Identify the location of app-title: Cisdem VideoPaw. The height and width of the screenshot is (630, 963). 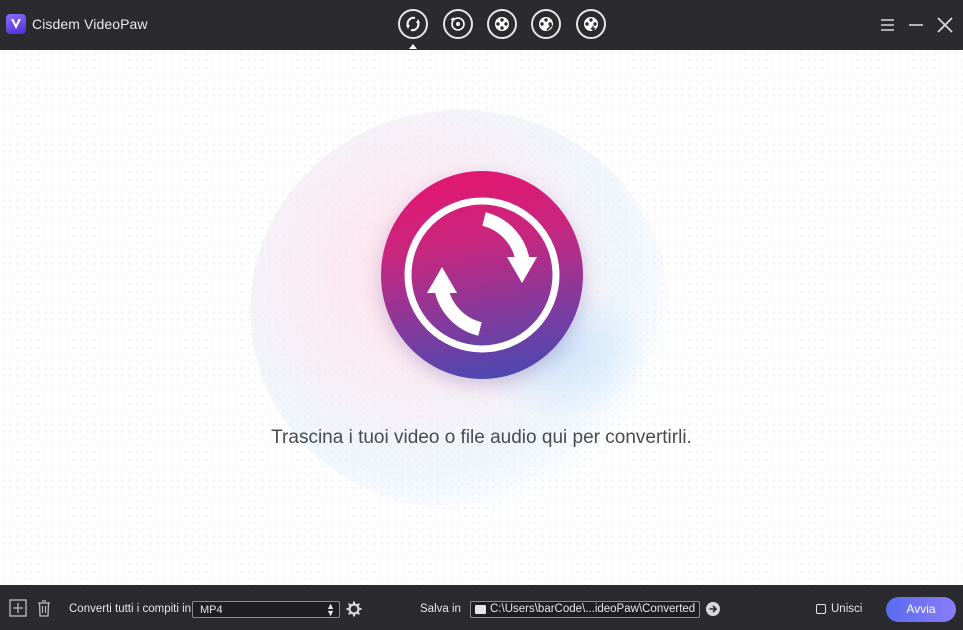
(90, 24).